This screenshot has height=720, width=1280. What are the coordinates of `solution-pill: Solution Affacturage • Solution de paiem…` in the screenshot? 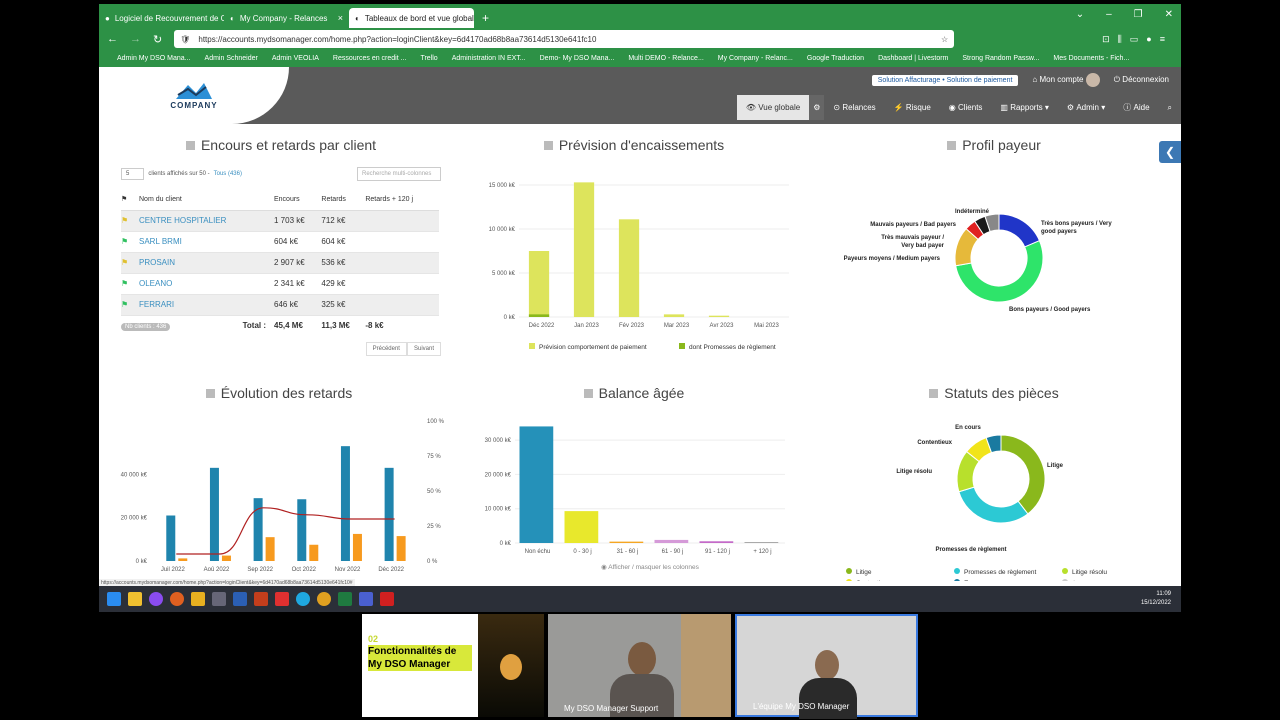 It's located at (945, 80).